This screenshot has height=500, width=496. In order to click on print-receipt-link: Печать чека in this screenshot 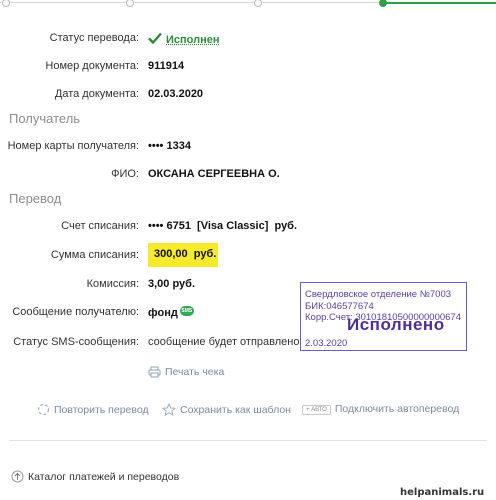, I will do `click(186, 372)`.